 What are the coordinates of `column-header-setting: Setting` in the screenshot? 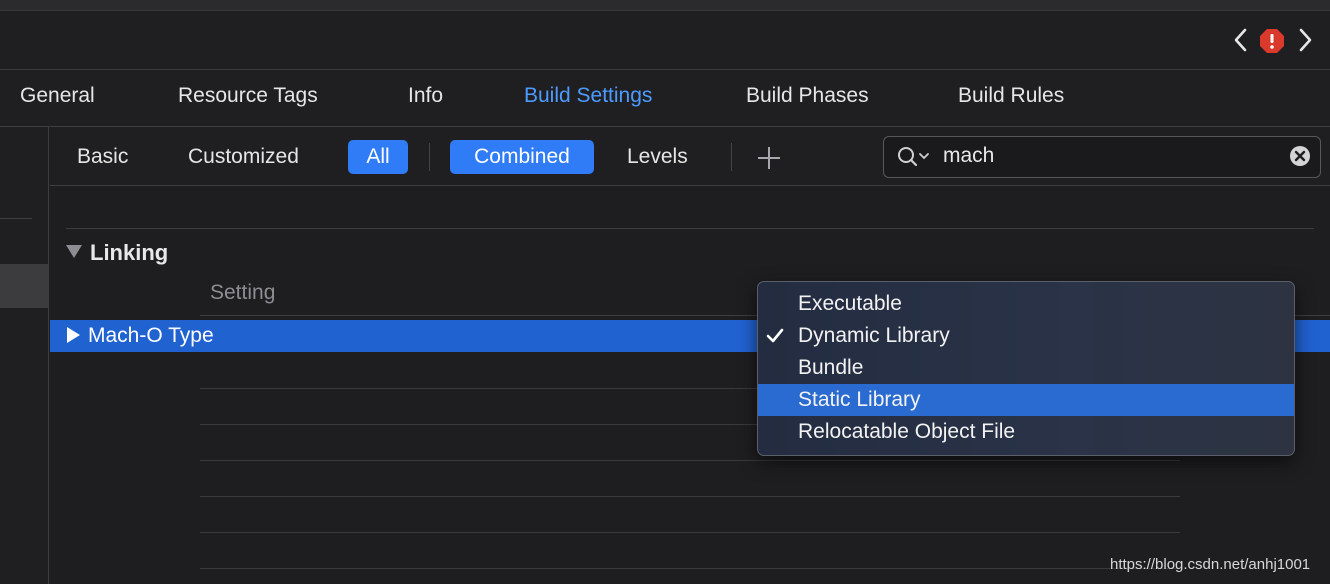 It's located at (243, 292).